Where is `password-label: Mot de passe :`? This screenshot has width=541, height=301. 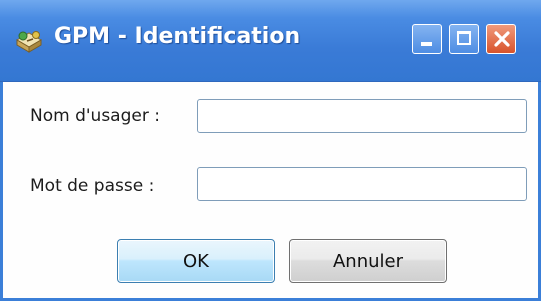
password-label: Mot de passe : is located at coordinates (92, 186).